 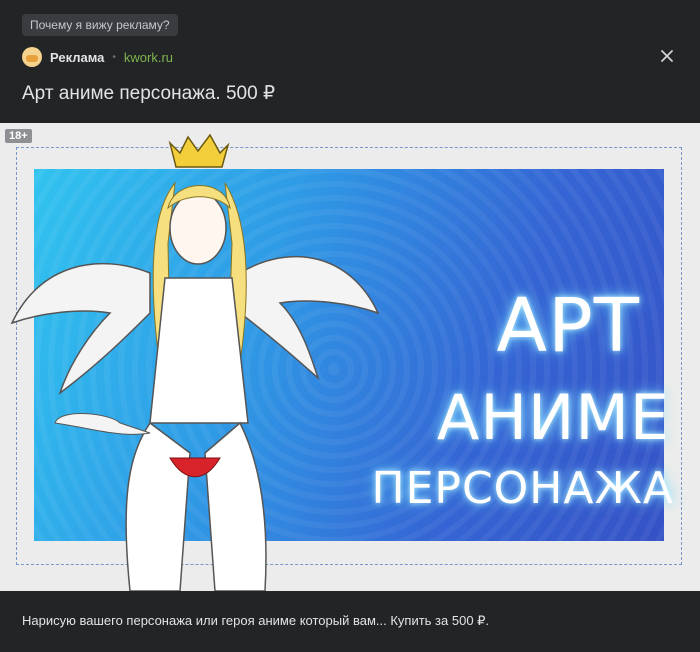 What do you see at coordinates (667, 57) in the screenshot?
I see `close-icon` at bounding box center [667, 57].